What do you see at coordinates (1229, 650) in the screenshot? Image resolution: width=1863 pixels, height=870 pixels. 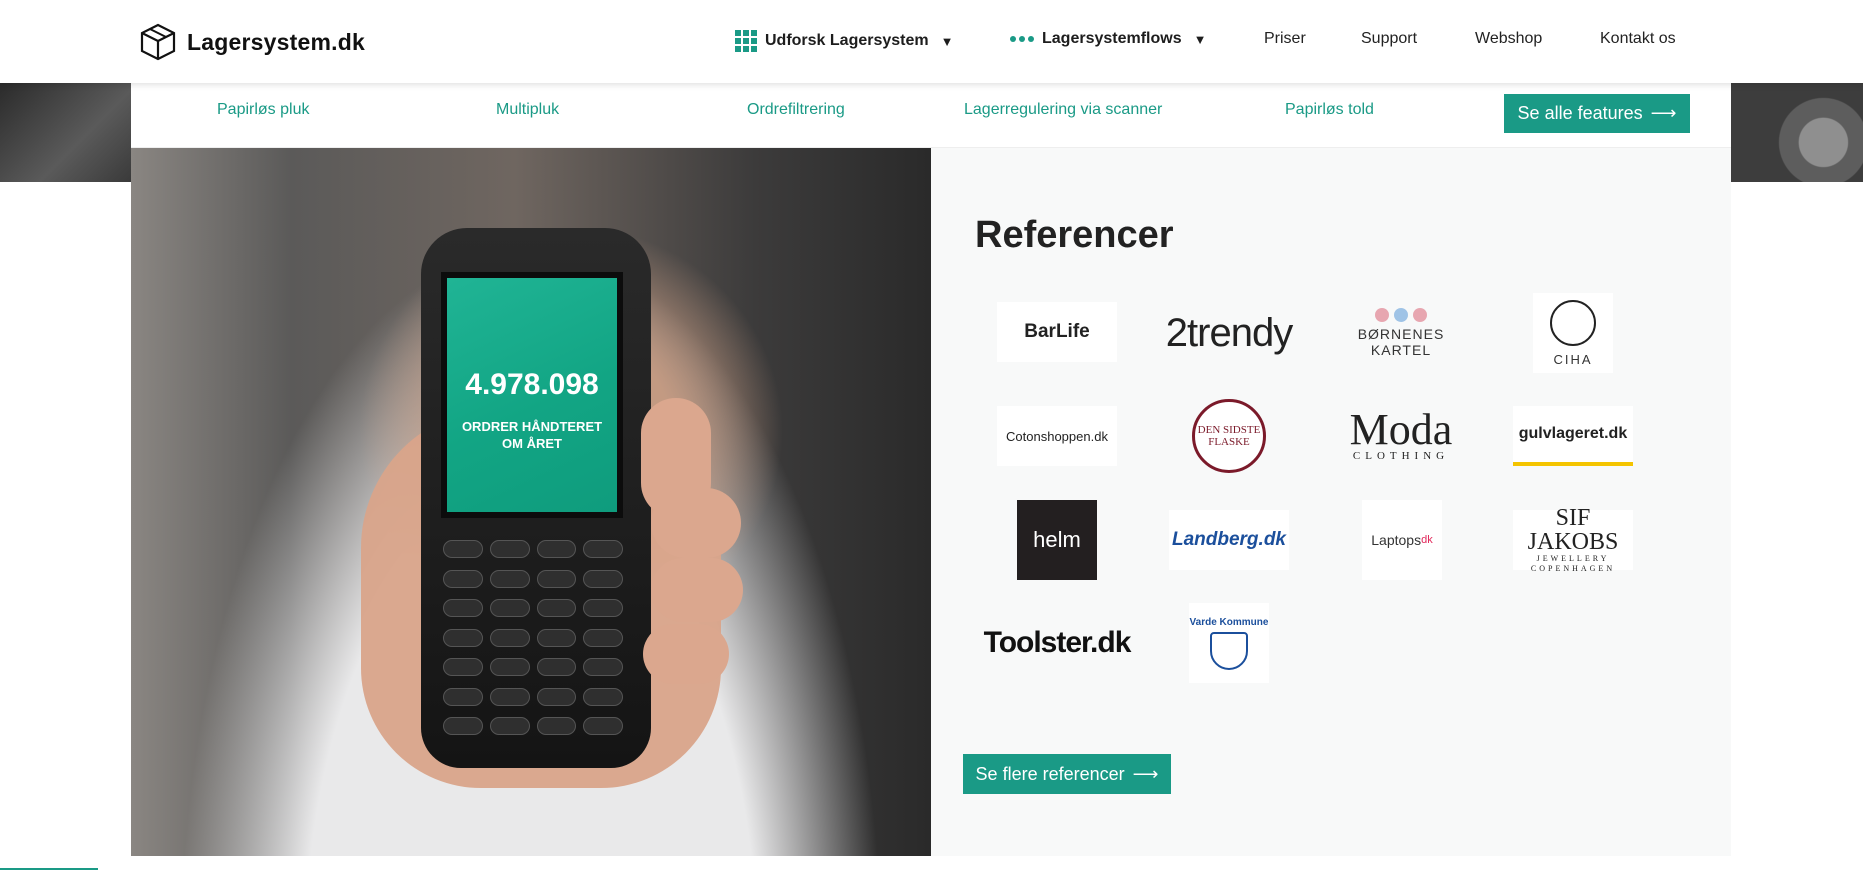 I see `crest-icon` at bounding box center [1229, 650].